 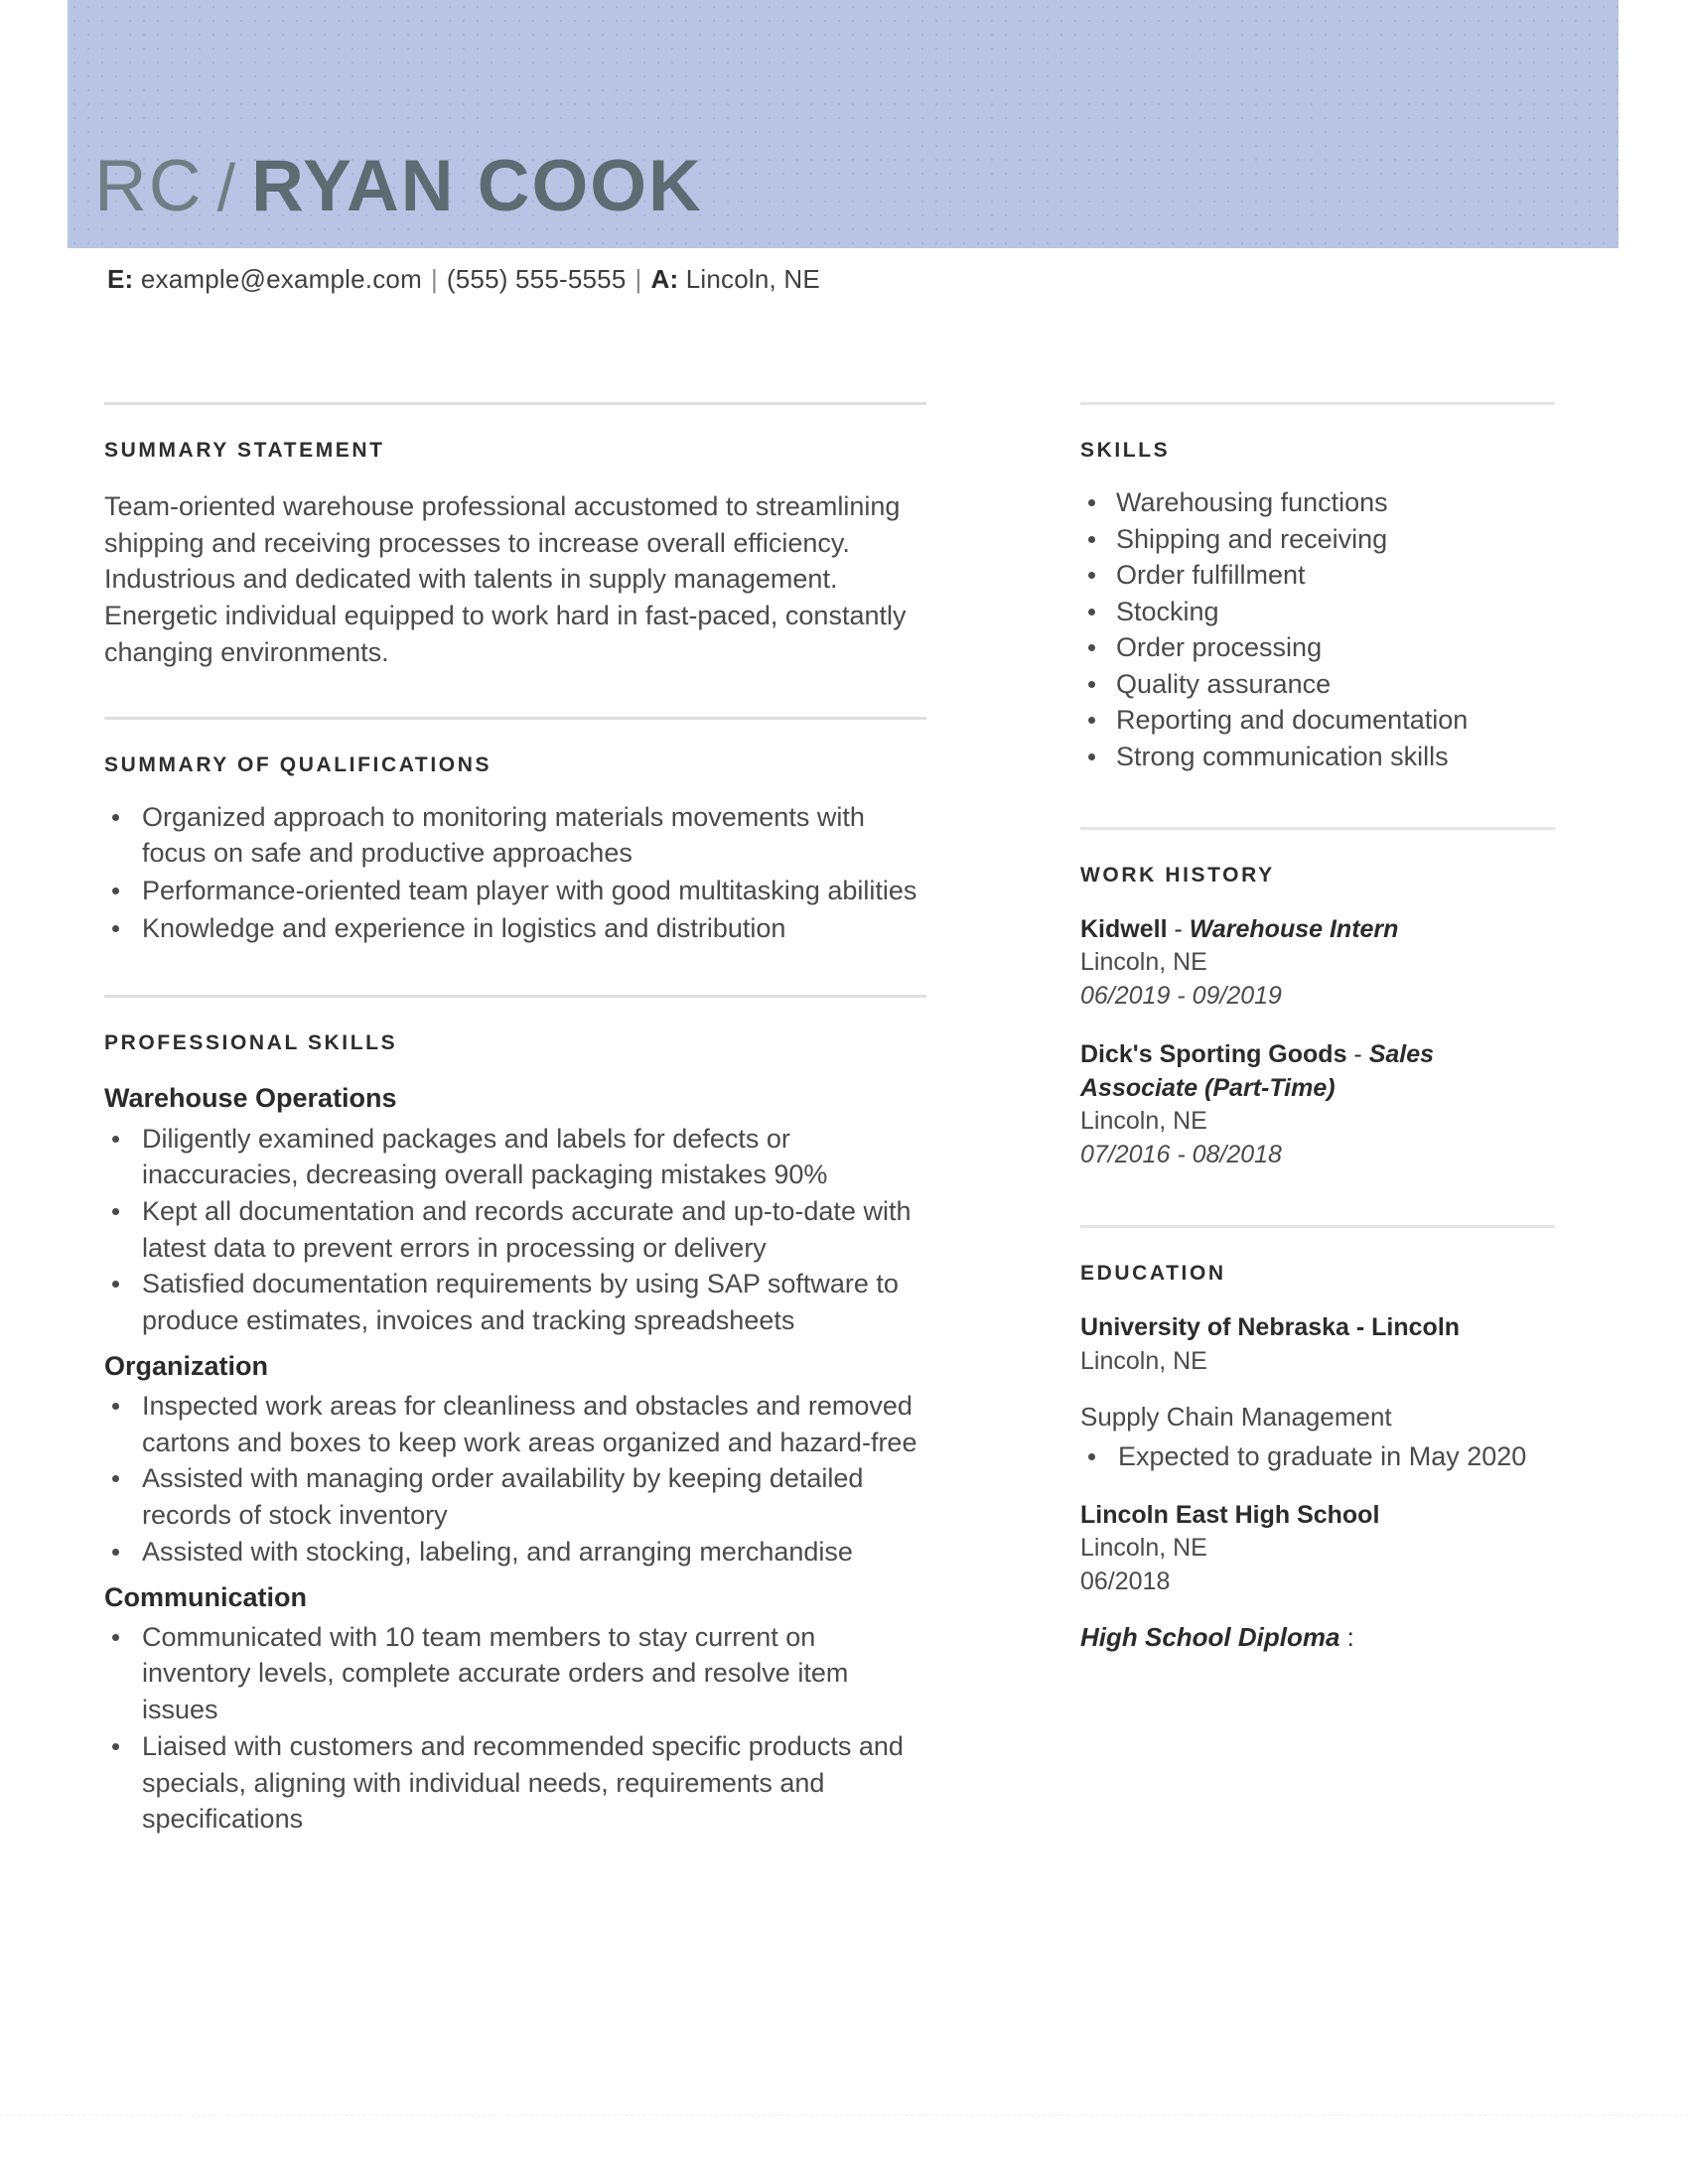 I want to click on degree-line: High School Diploma :, so click(x=1317, y=1637).